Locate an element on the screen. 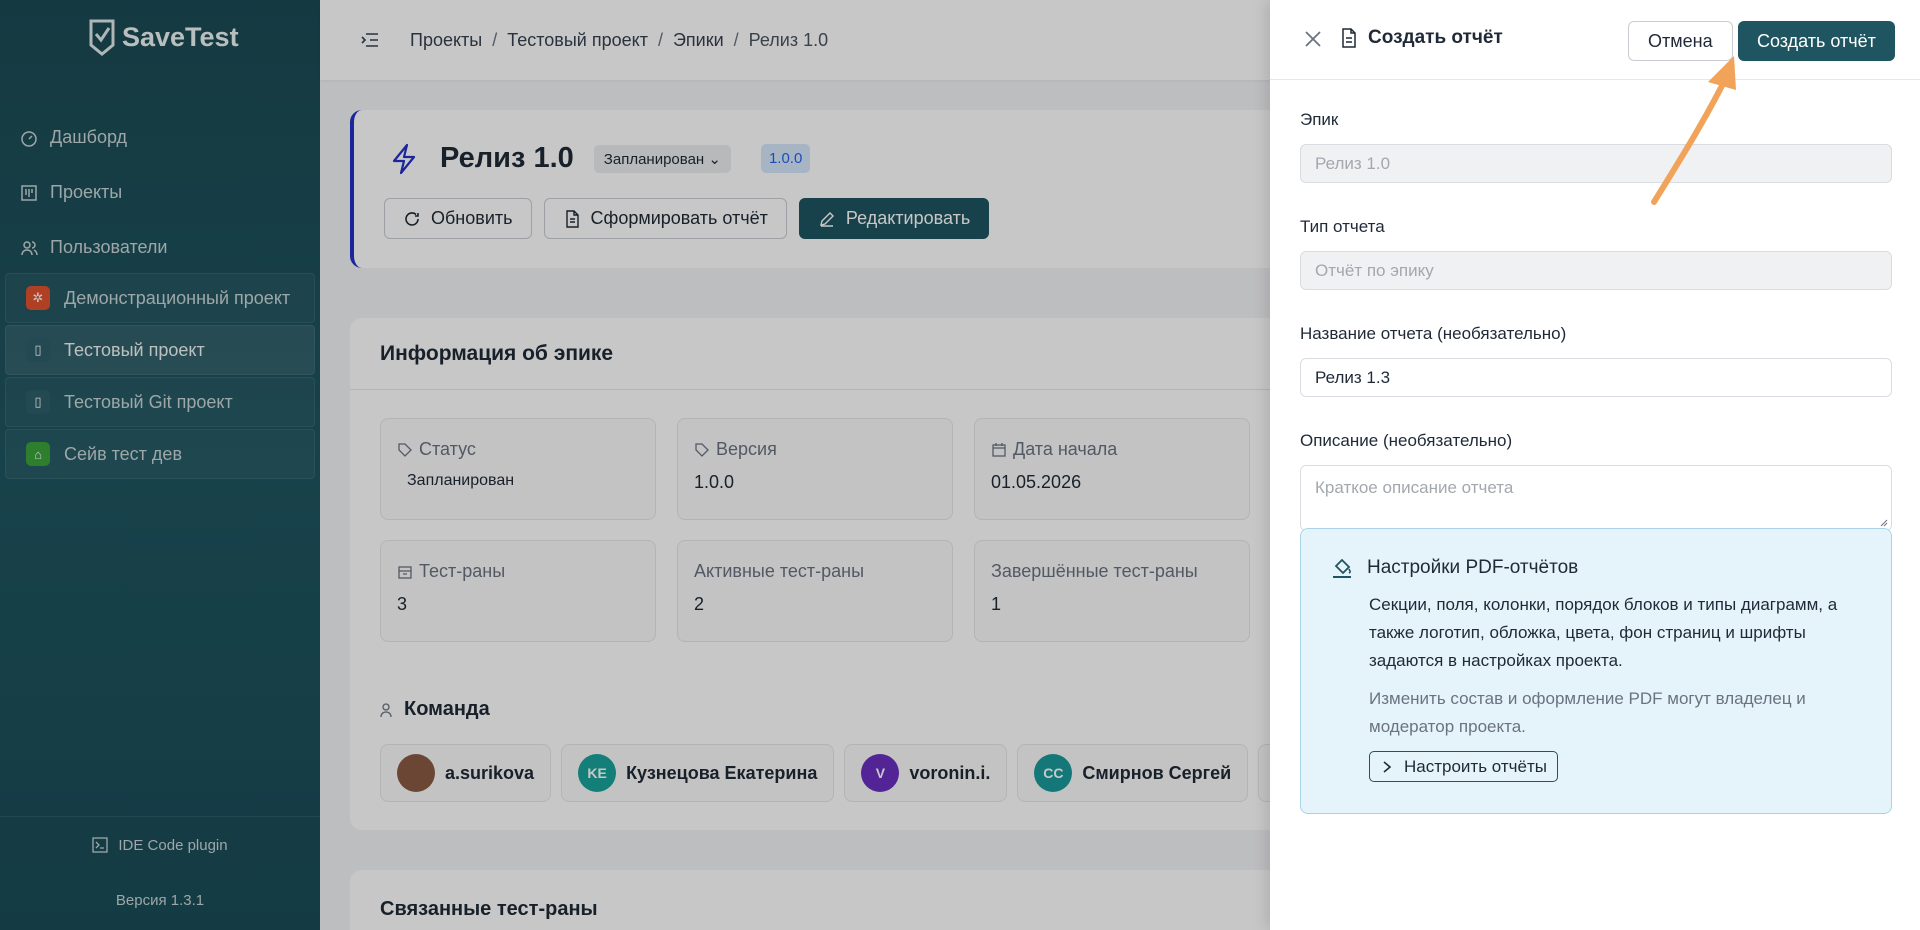 Image resolution: width=1920 pixels, height=930 pixels. annotation-arrow is located at coordinates (1693, 130).